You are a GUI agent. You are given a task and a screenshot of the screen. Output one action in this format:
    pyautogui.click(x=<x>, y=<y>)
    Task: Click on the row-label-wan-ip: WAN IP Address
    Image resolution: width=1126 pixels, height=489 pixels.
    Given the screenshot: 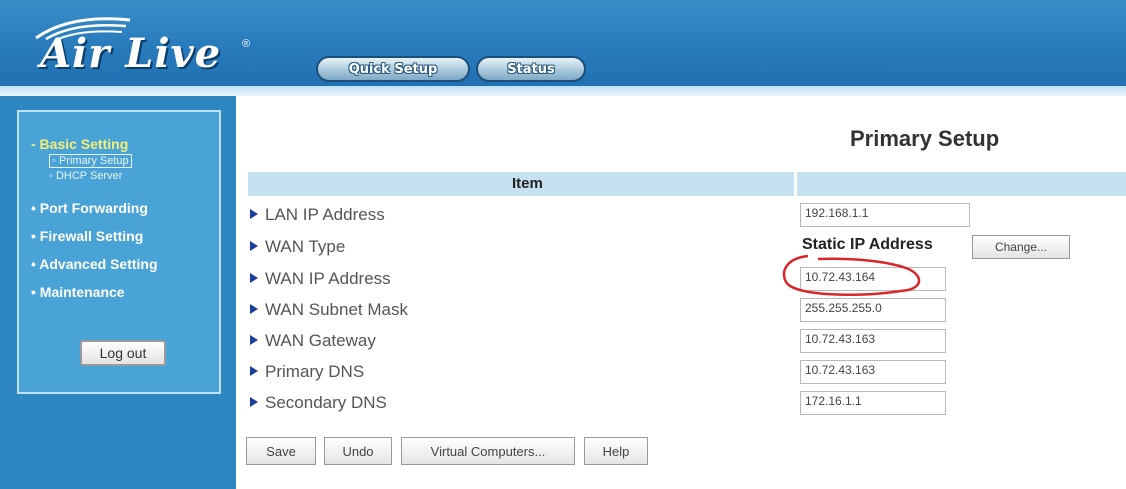 What is the action you would take?
    pyautogui.click(x=320, y=279)
    